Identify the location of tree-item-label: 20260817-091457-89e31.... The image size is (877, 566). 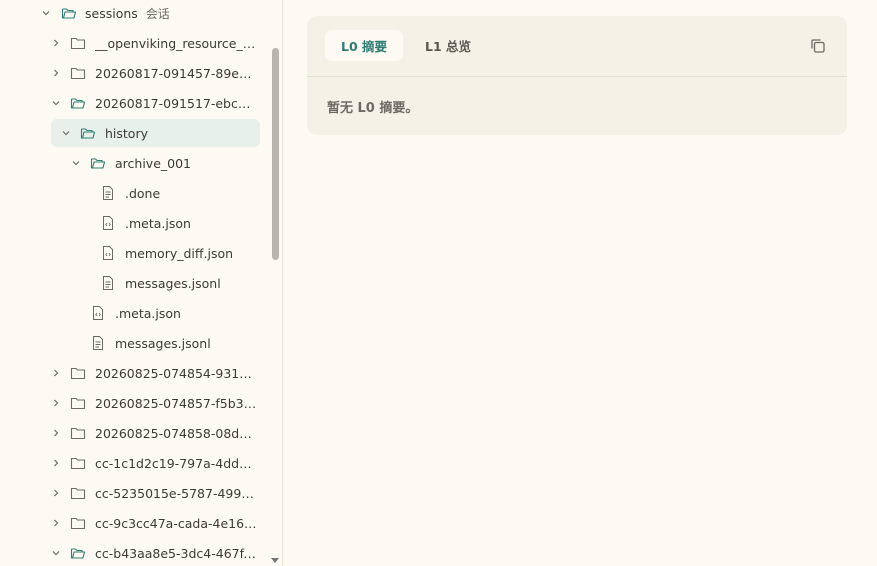
(176, 73).